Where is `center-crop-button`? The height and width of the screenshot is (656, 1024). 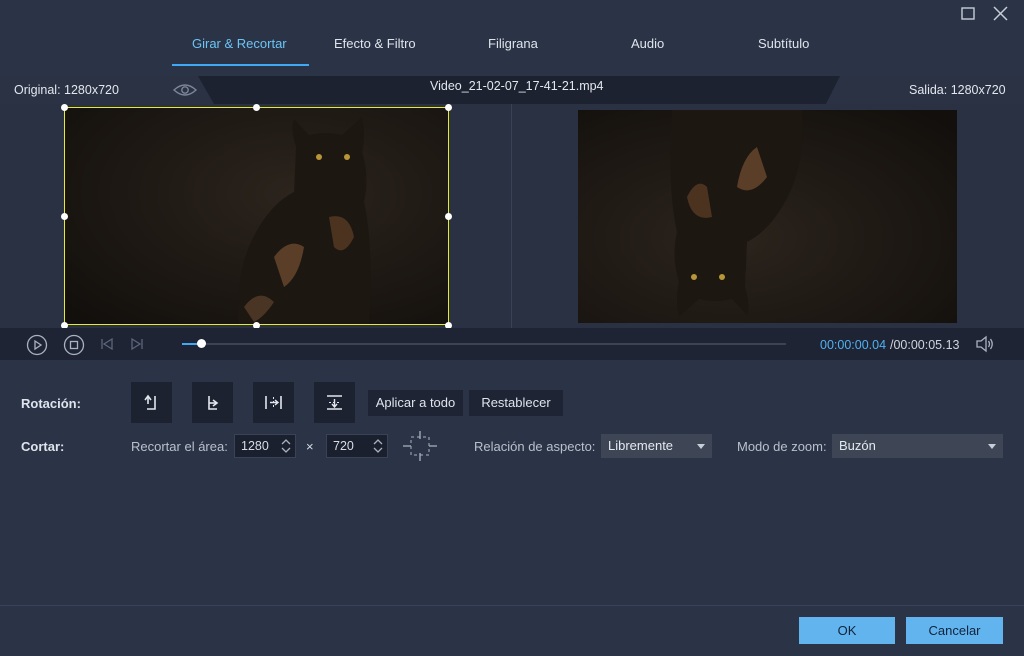 center-crop-button is located at coordinates (420, 447).